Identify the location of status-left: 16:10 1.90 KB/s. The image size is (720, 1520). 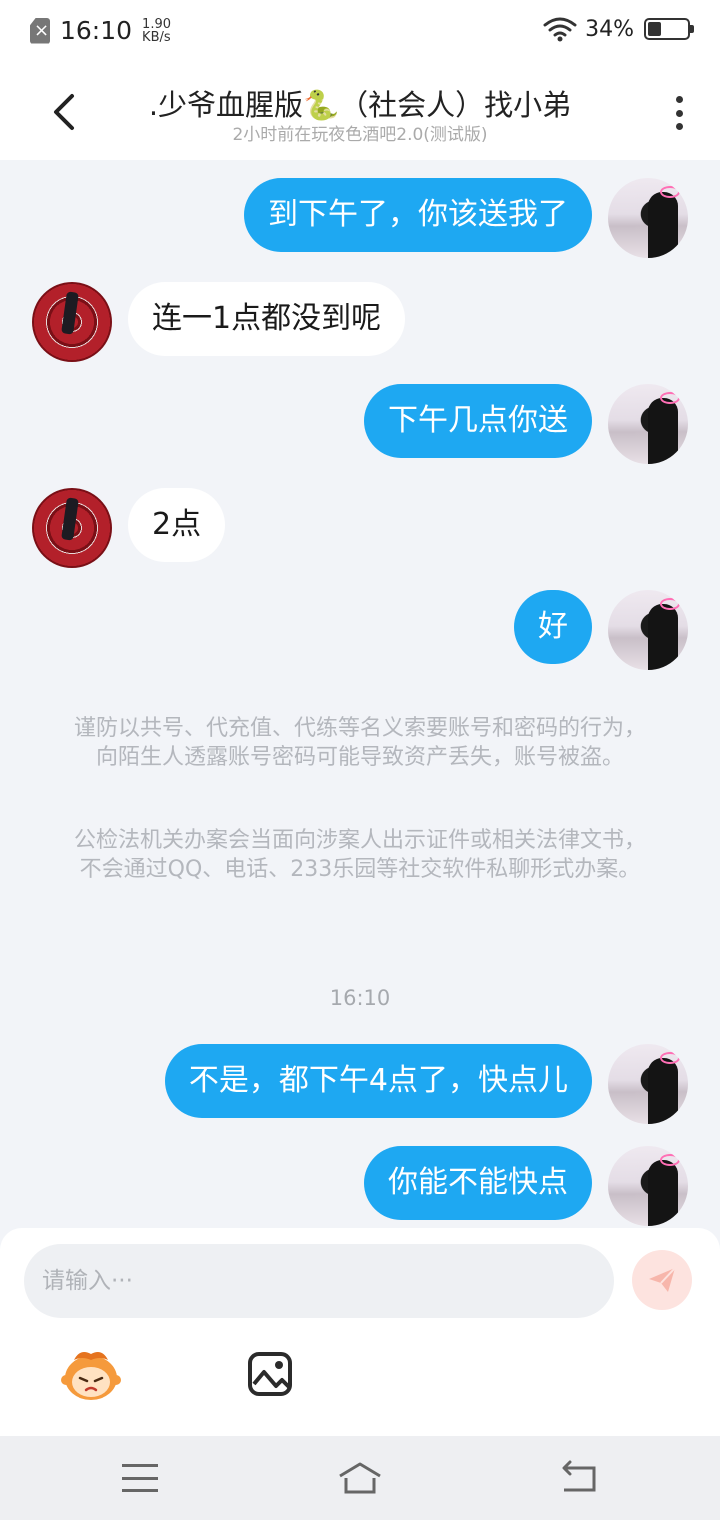
(100, 30).